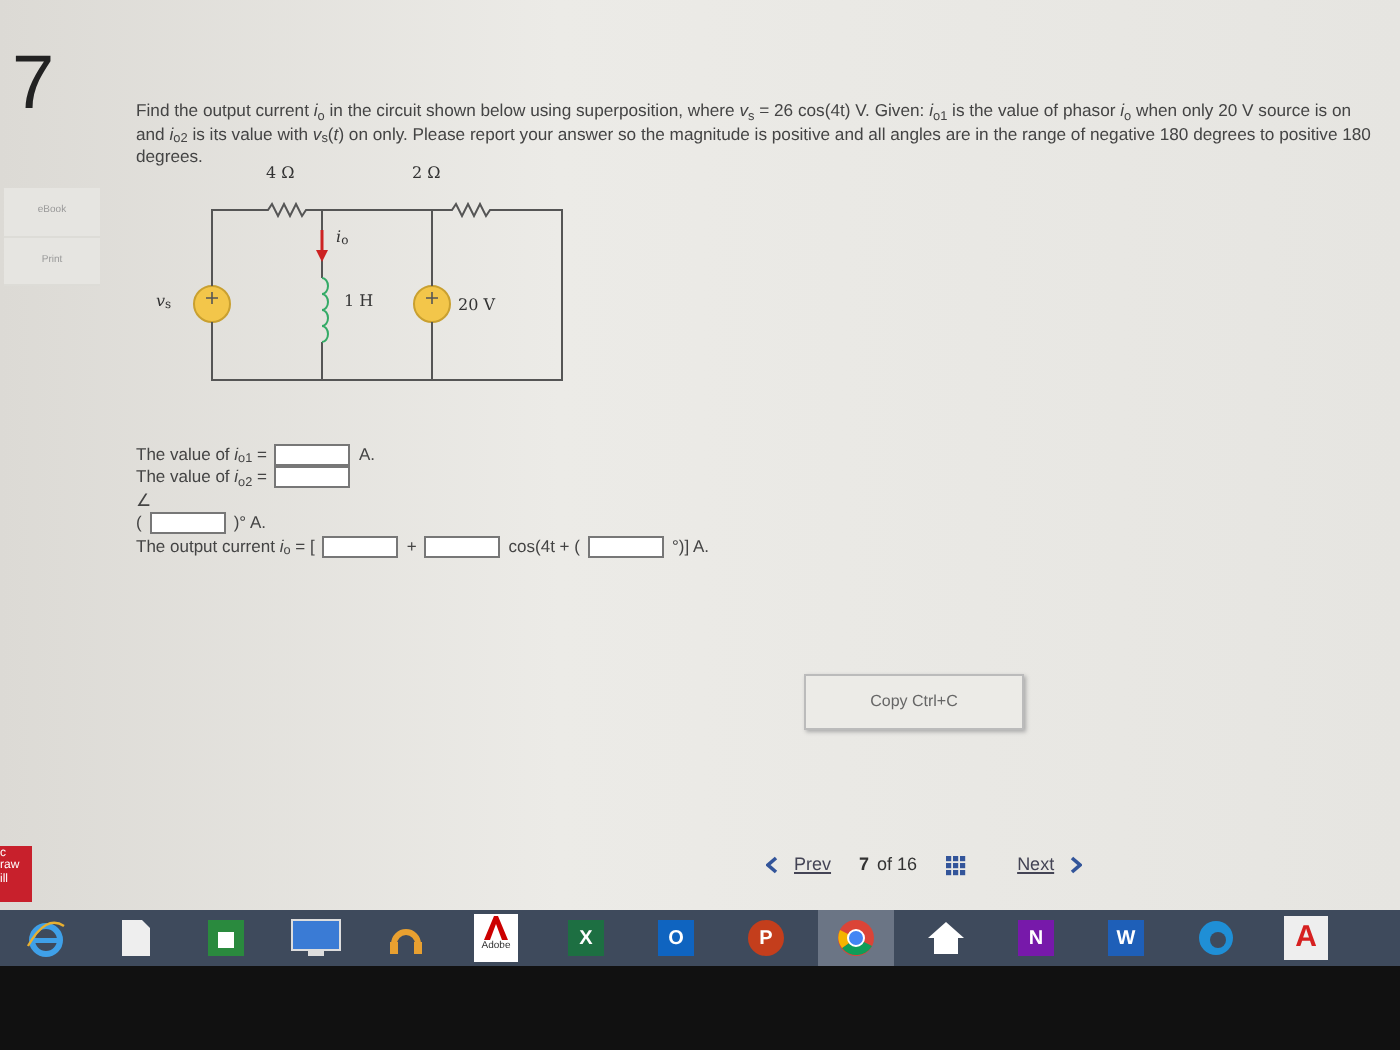  I want to click on circuit-label: 4 Ω, so click(280, 173).